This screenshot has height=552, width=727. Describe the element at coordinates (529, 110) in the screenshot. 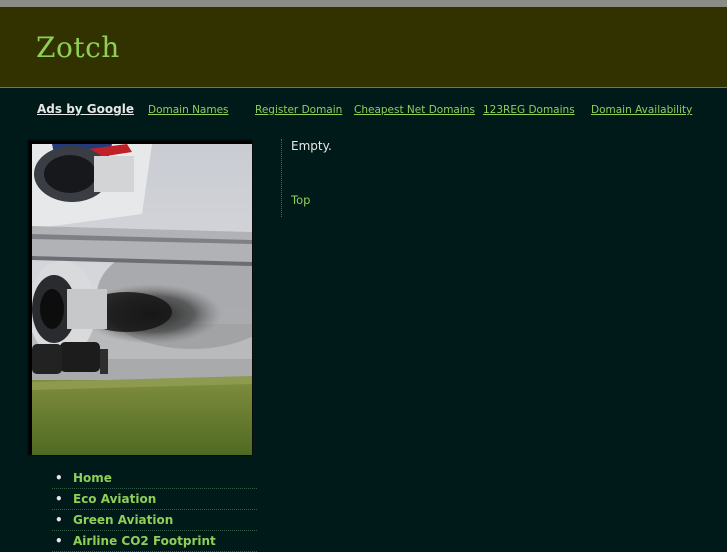

I see `ad-link-123reg-domains: 123REG Domains` at that location.